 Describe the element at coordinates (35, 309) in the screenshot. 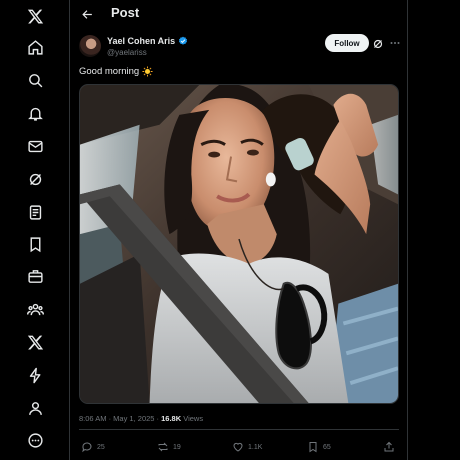

I see `communities-icon` at that location.